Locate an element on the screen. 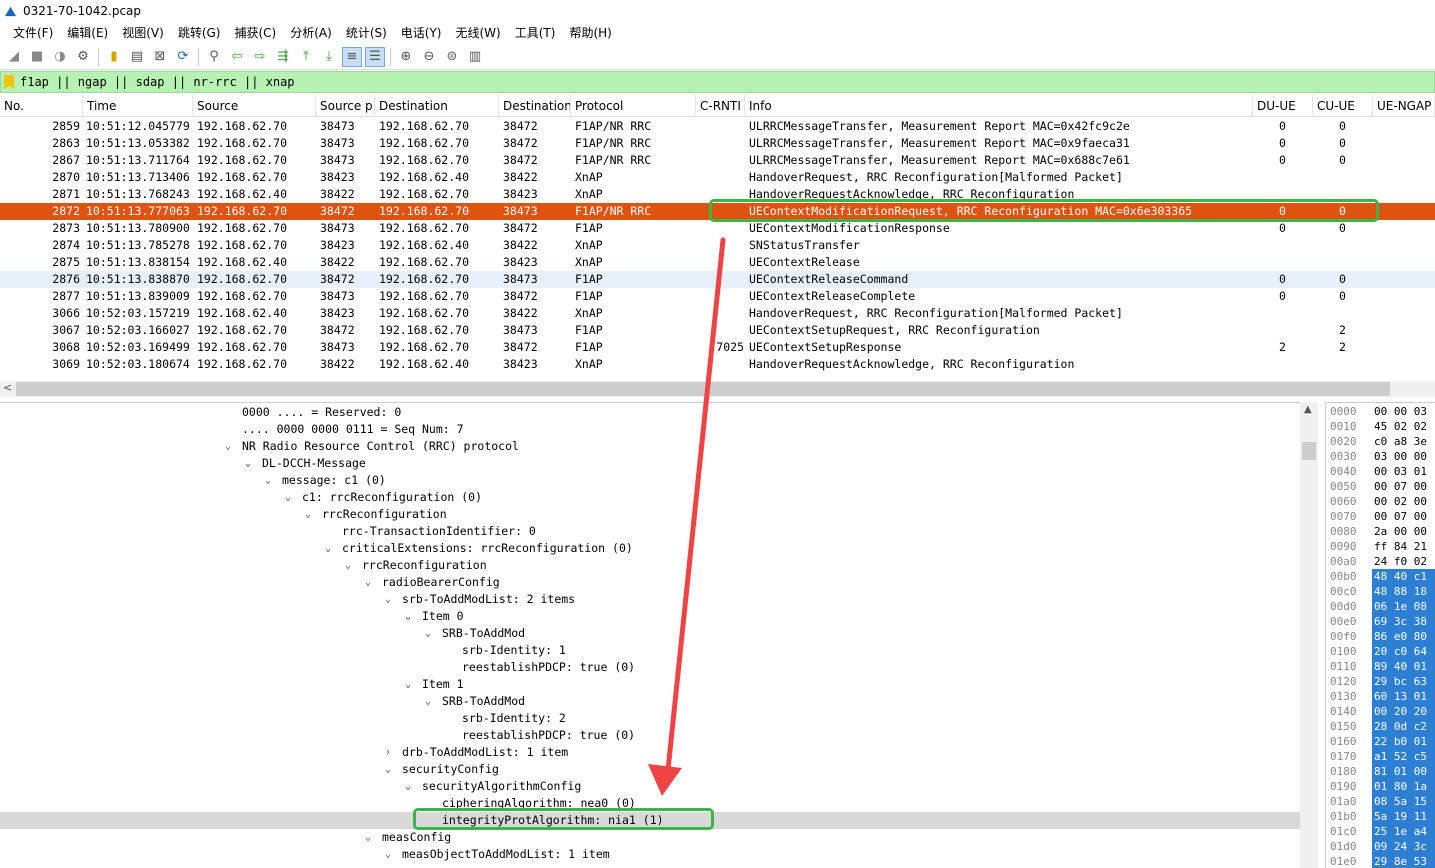  hex-row: 01c0 25 1e a4 is located at coordinates (1380, 831).